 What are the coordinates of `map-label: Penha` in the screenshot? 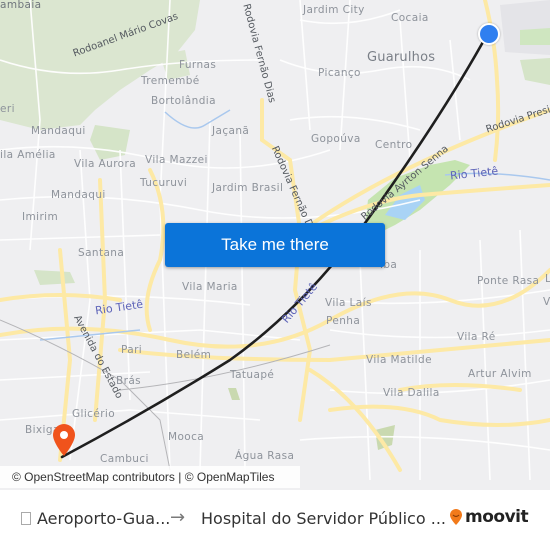 It's located at (343, 321).